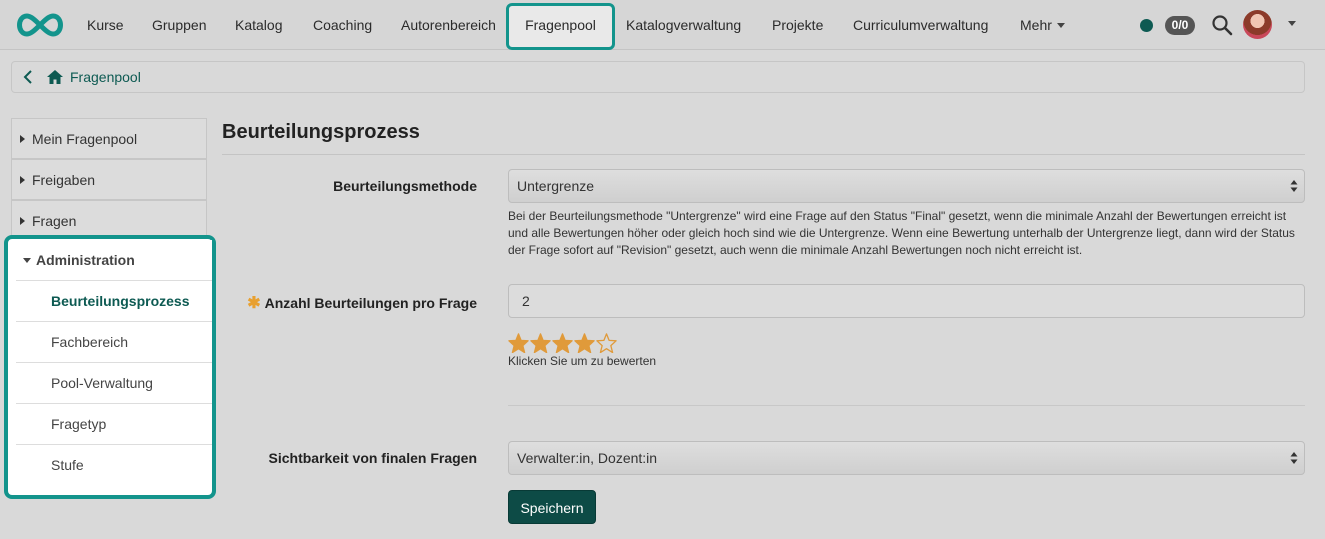  I want to click on count-label-text: Anzahl Beurteilungen pro Frage, so click(370, 303).